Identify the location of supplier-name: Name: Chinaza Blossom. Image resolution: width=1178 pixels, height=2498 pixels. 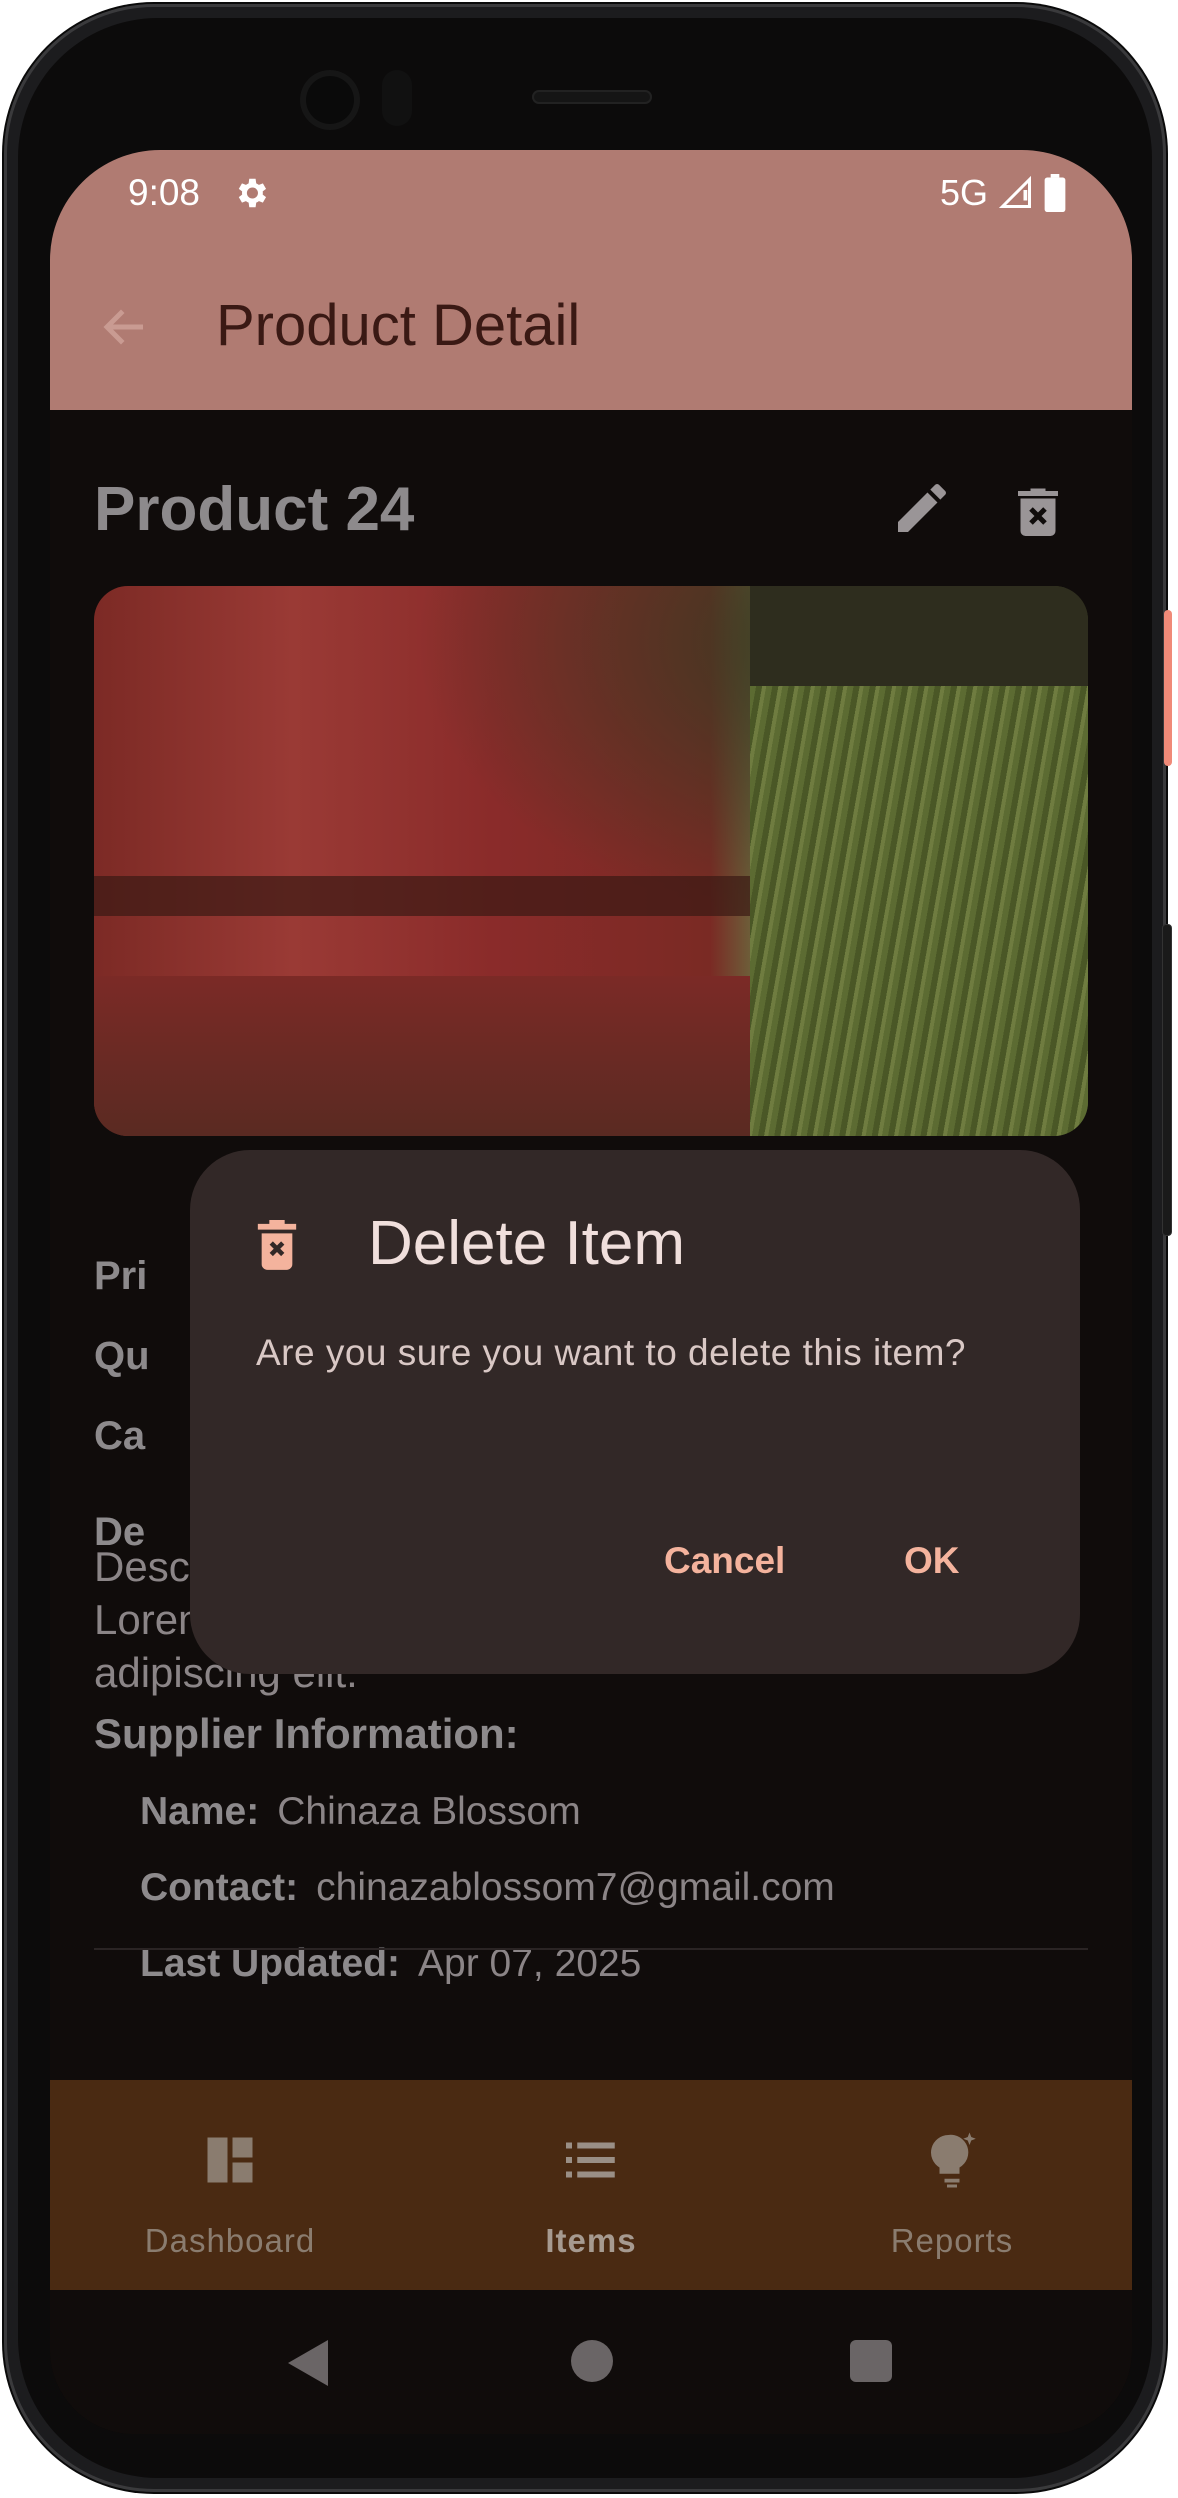
(360, 1812).